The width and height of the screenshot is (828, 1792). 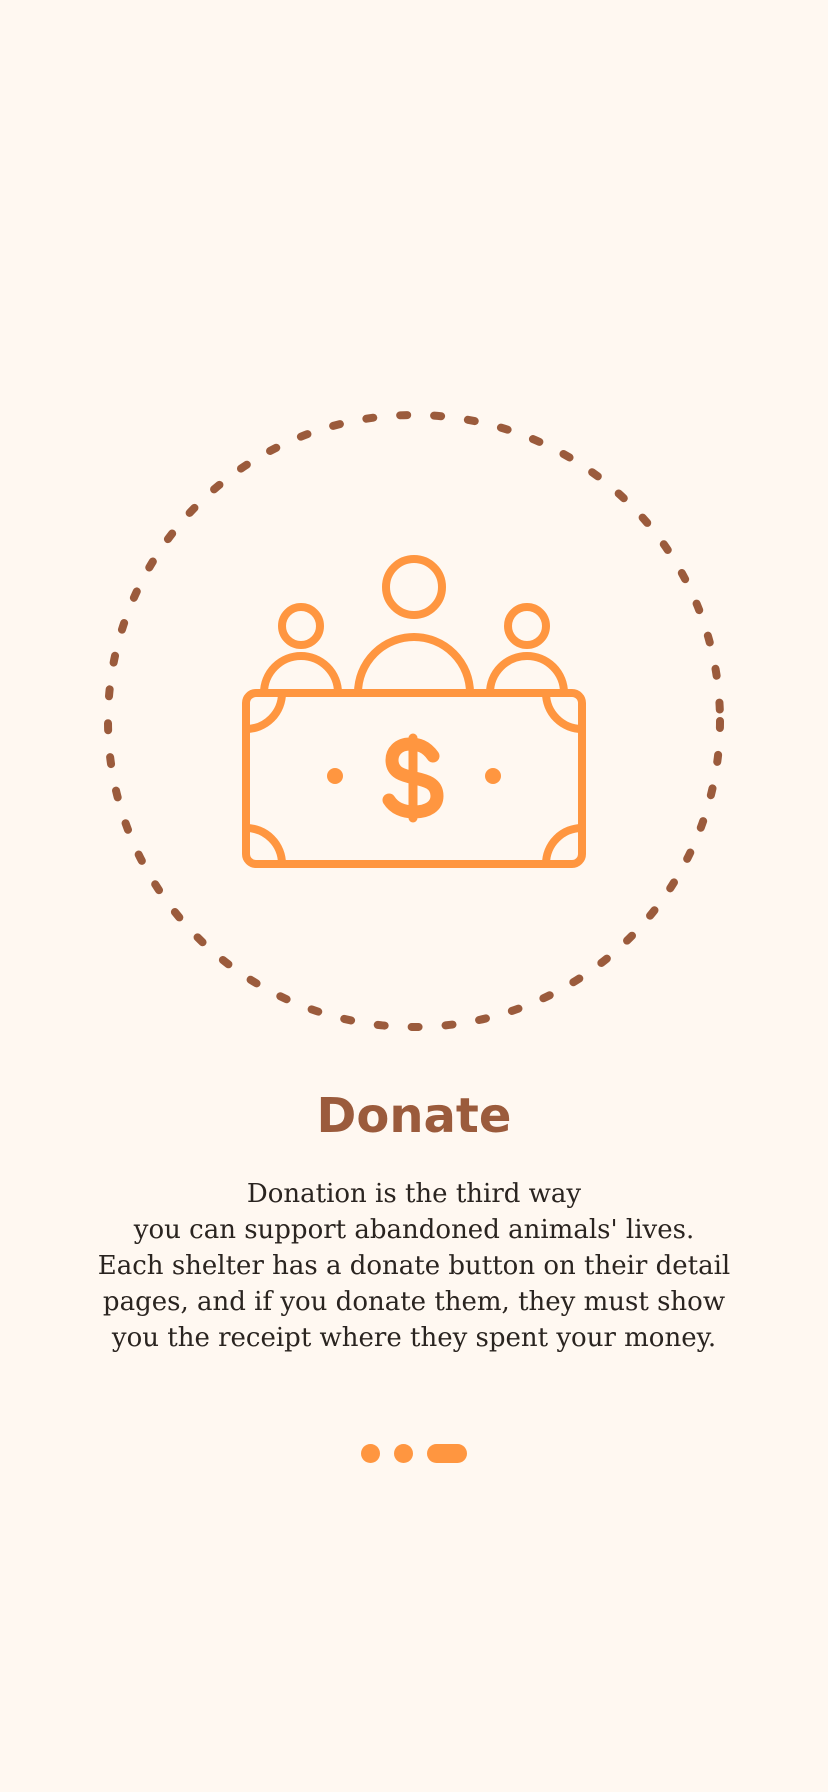 I want to click on description-line: Donation is the third way, so click(x=414, y=1194).